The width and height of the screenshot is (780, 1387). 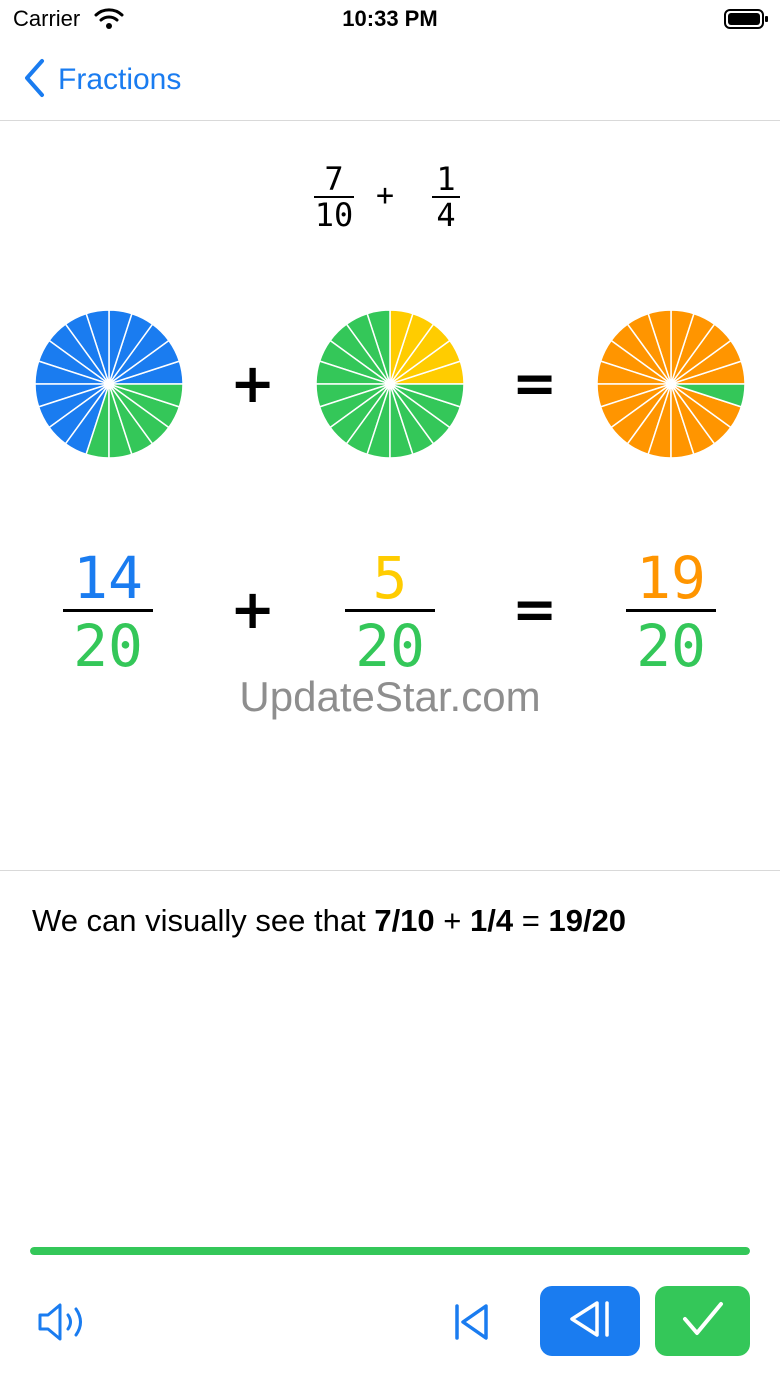 What do you see at coordinates (63, 1324) in the screenshot?
I see `speaker-icon` at bounding box center [63, 1324].